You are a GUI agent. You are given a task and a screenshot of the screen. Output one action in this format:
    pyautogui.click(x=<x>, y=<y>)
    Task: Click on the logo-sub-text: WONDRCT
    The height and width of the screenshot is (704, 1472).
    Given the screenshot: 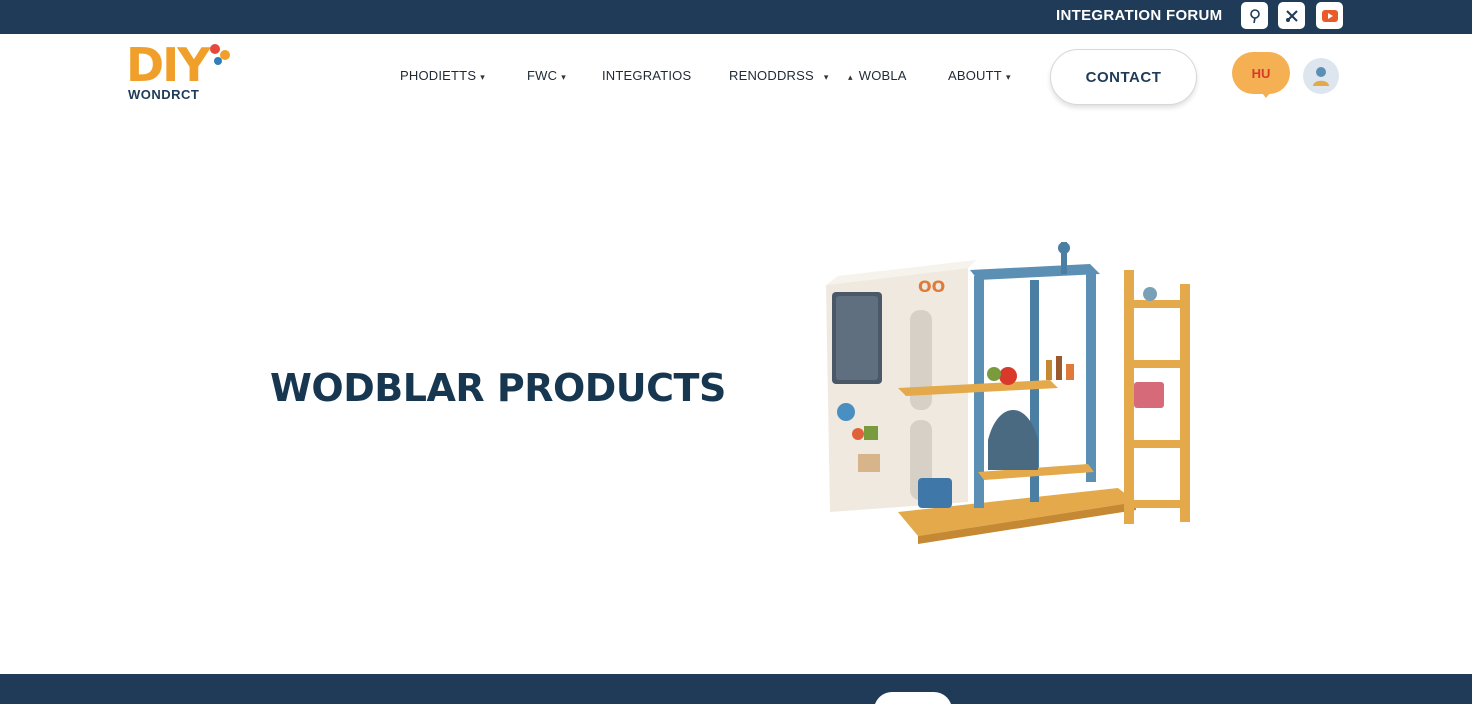 What is the action you would take?
    pyautogui.click(x=164, y=94)
    